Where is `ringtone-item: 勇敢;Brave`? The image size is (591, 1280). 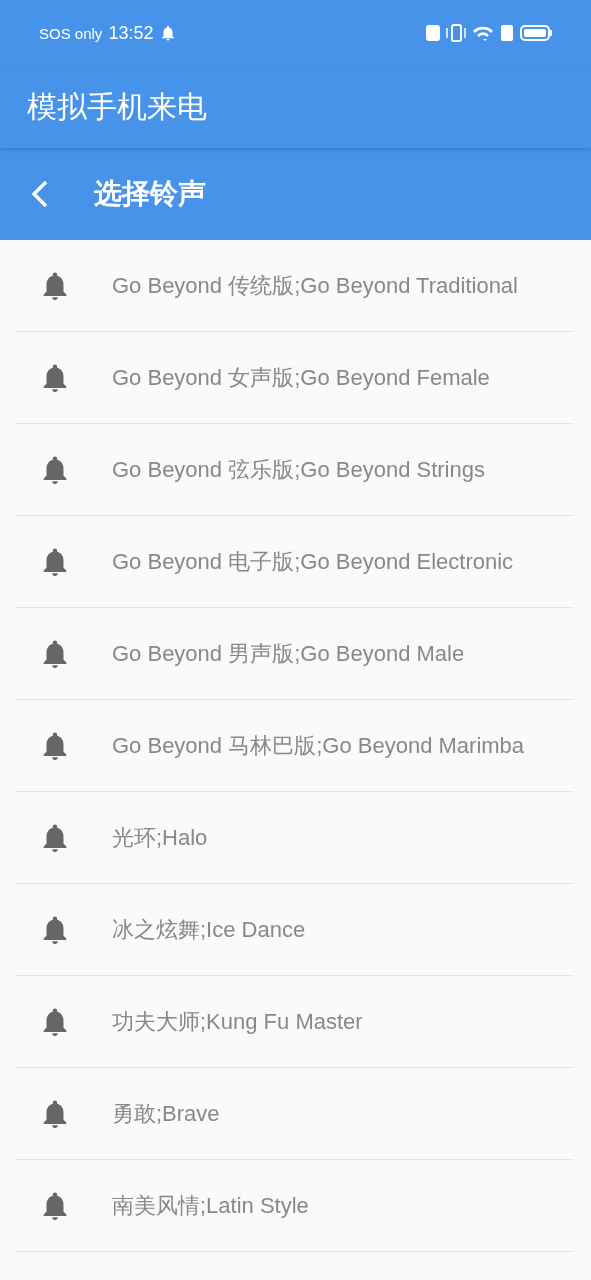
ringtone-item: 勇敢;Brave is located at coordinates (166, 1113).